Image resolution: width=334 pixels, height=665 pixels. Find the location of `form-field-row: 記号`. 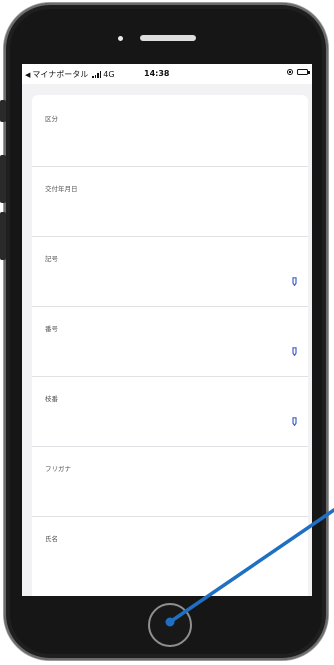

form-field-row: 記号 is located at coordinates (170, 272).